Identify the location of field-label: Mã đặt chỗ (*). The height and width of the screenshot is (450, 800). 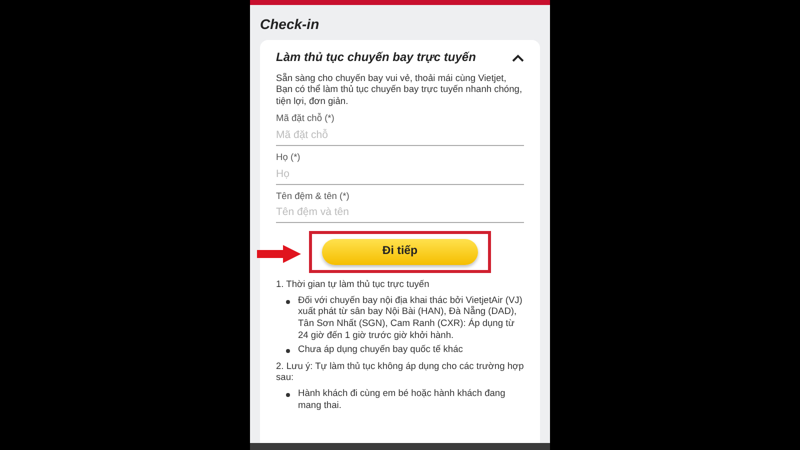
(306, 119).